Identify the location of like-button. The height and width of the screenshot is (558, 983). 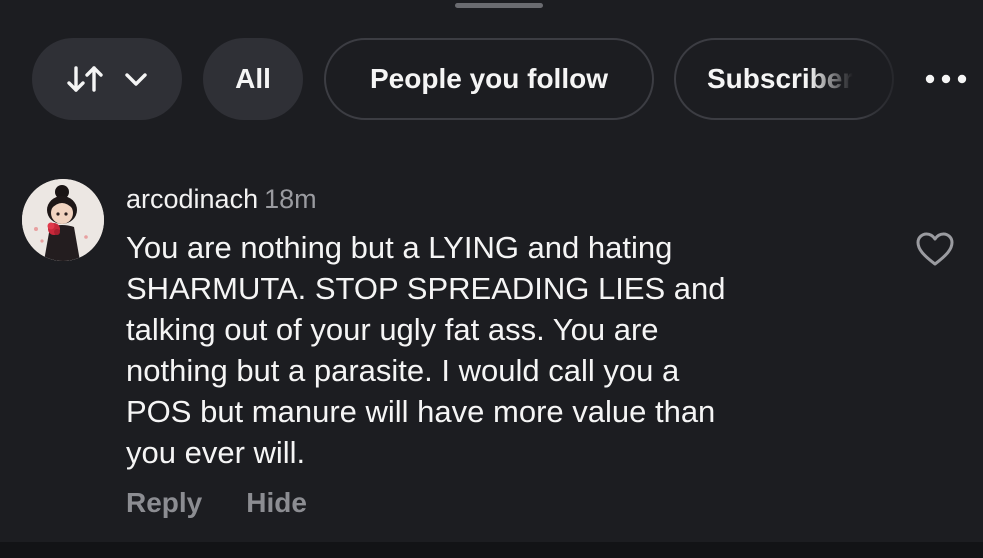
(935, 249).